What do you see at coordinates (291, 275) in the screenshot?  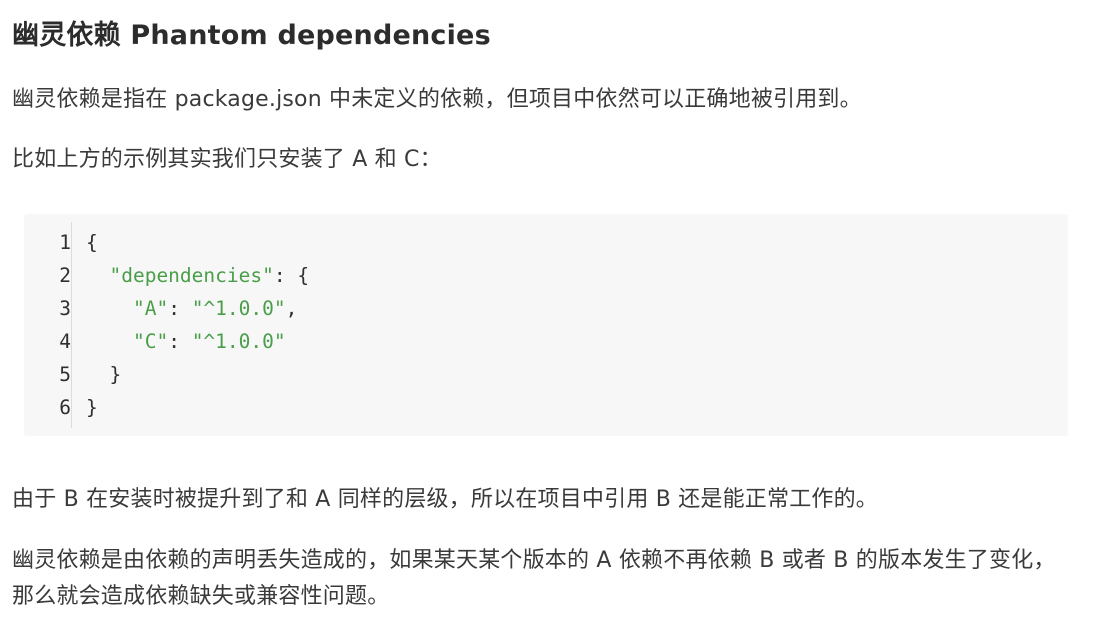 I see `code-token: : {` at bounding box center [291, 275].